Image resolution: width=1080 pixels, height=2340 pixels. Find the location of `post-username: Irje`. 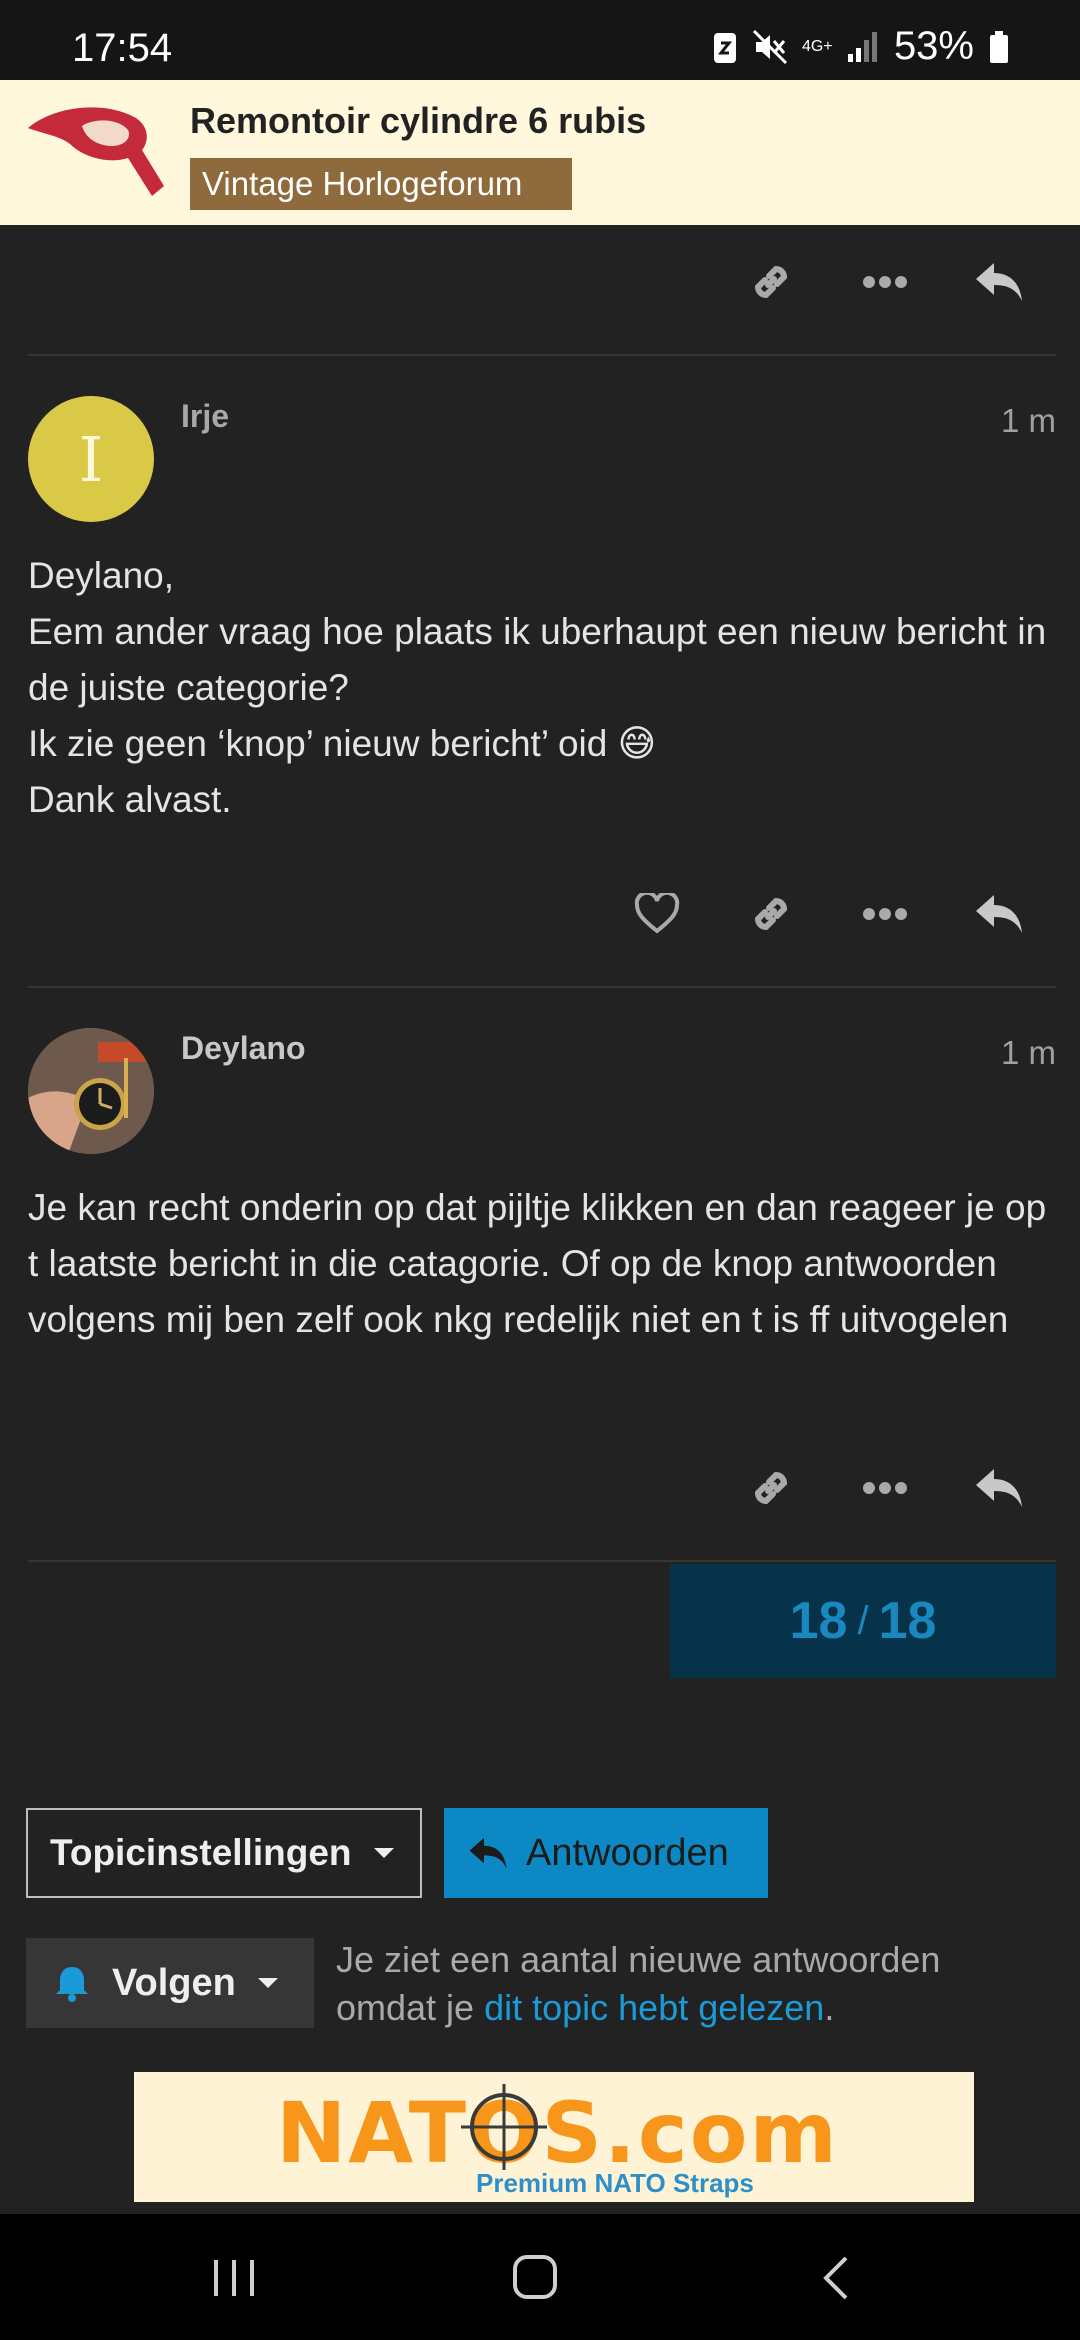

post-username: Irje is located at coordinates (205, 416).